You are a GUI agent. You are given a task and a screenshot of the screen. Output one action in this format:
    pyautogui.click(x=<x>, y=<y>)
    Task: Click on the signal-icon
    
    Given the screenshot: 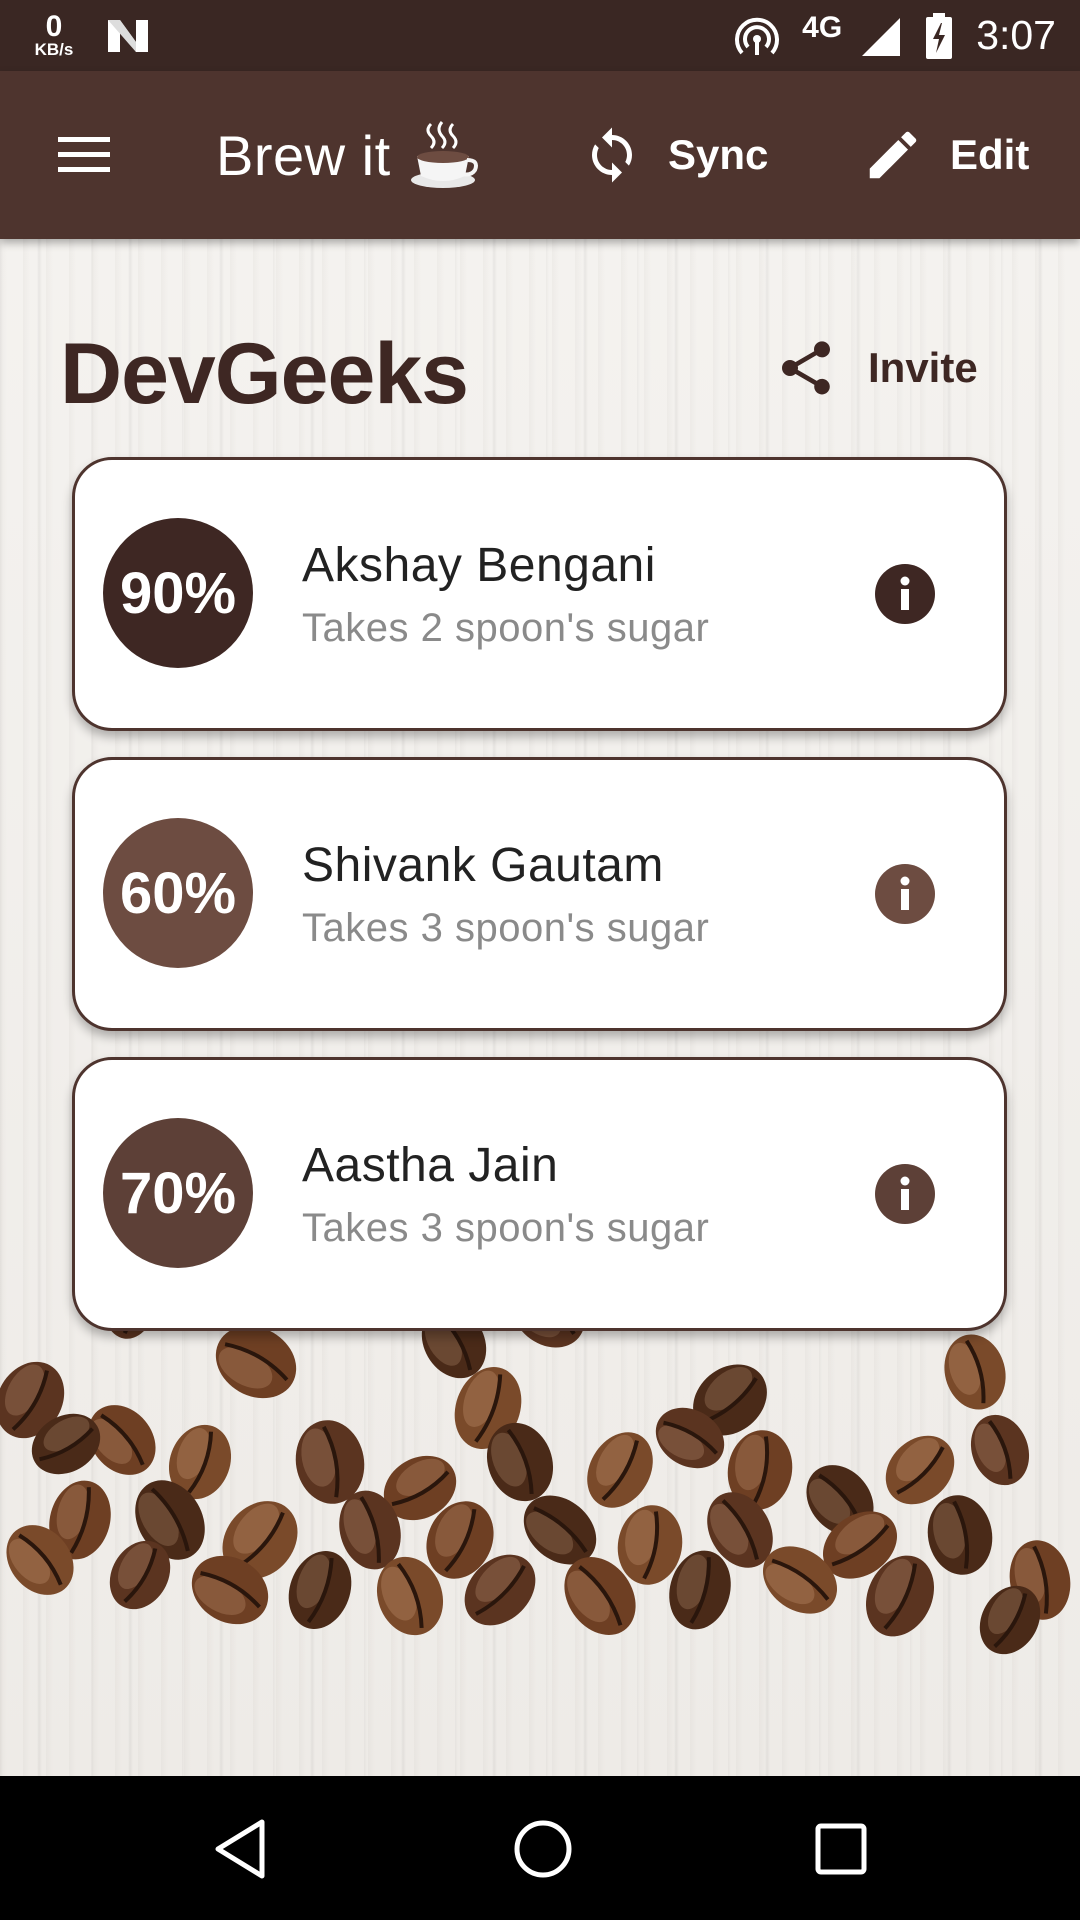 What is the action you would take?
    pyautogui.click(x=881, y=36)
    